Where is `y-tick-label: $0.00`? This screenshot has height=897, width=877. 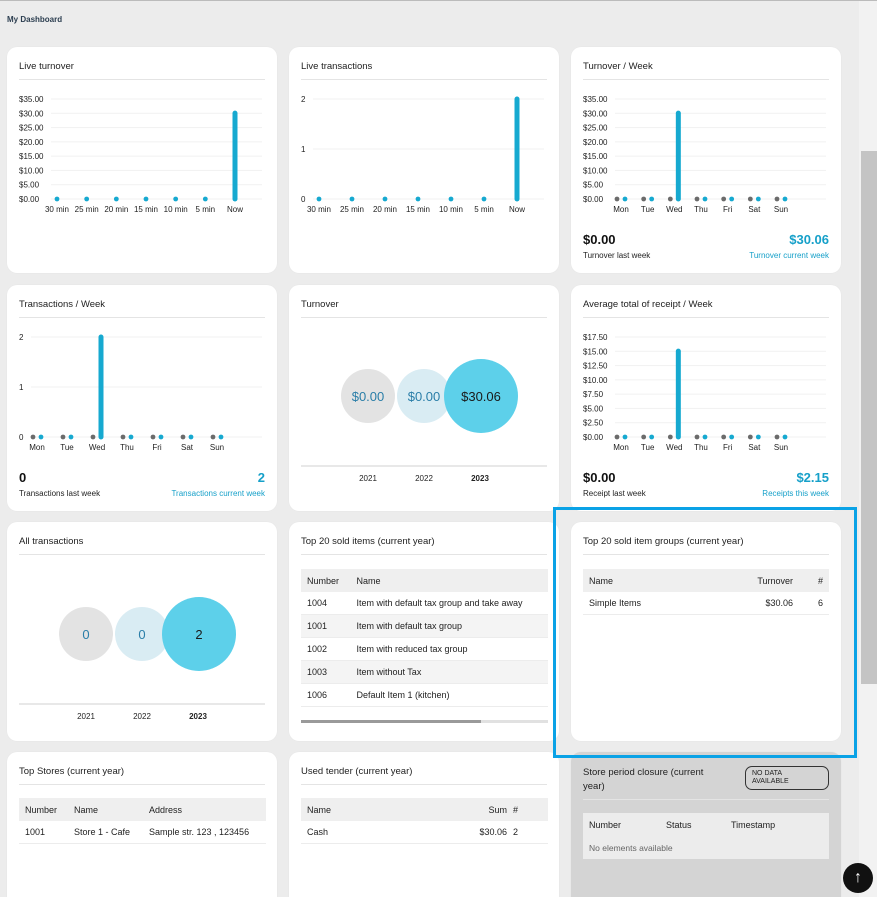
y-tick-label: $0.00 is located at coordinates (29, 199).